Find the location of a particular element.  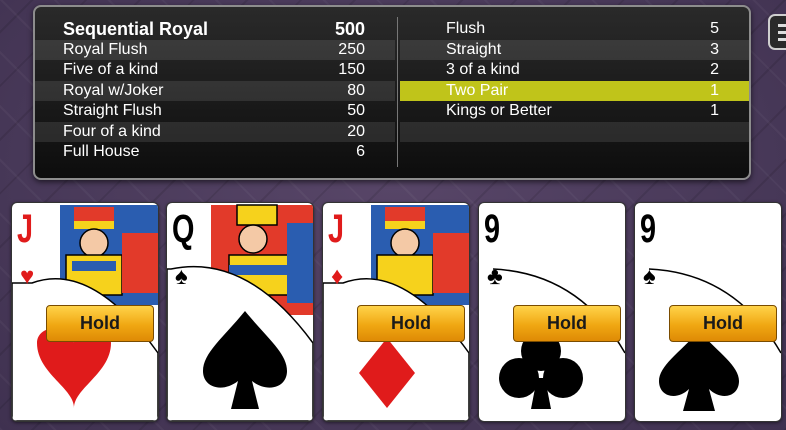

hand-name: Straight Flush is located at coordinates (112, 110).